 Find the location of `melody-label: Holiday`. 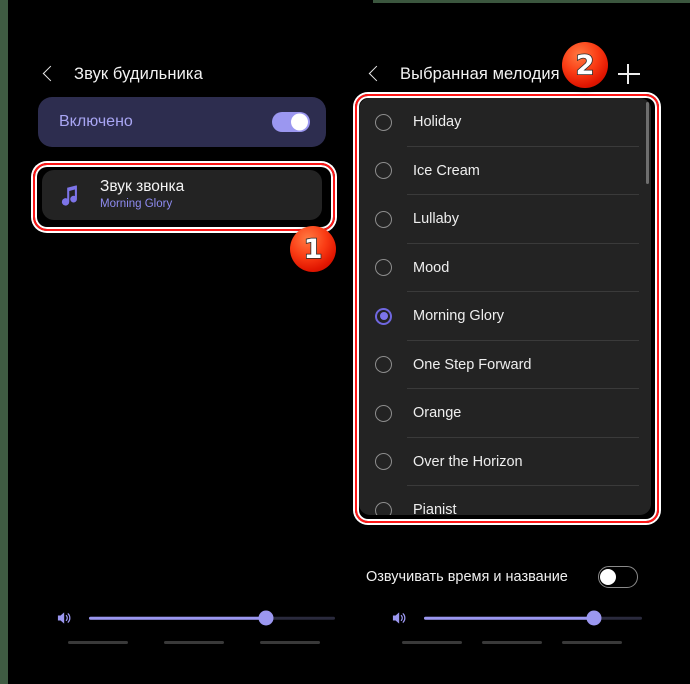

melody-label: Holiday is located at coordinates (437, 122).